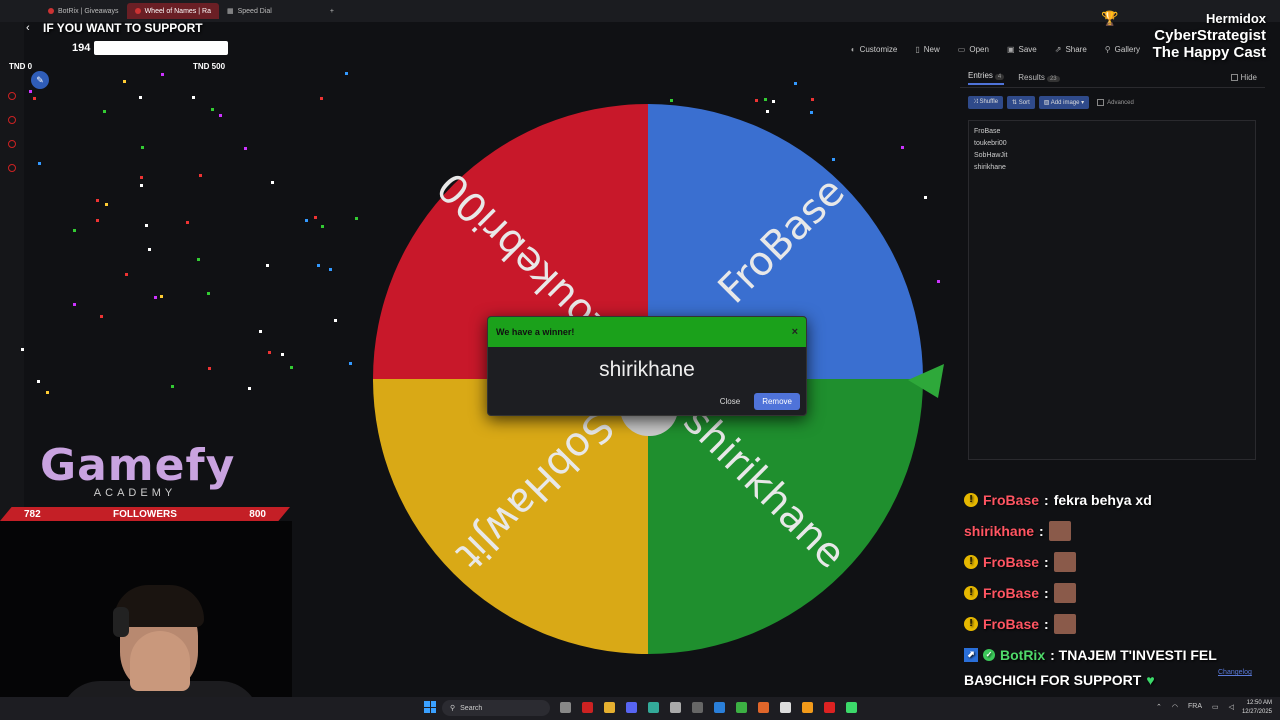  Describe the element at coordinates (332, 11) in the screenshot. I see `new-tab-button: +` at that location.